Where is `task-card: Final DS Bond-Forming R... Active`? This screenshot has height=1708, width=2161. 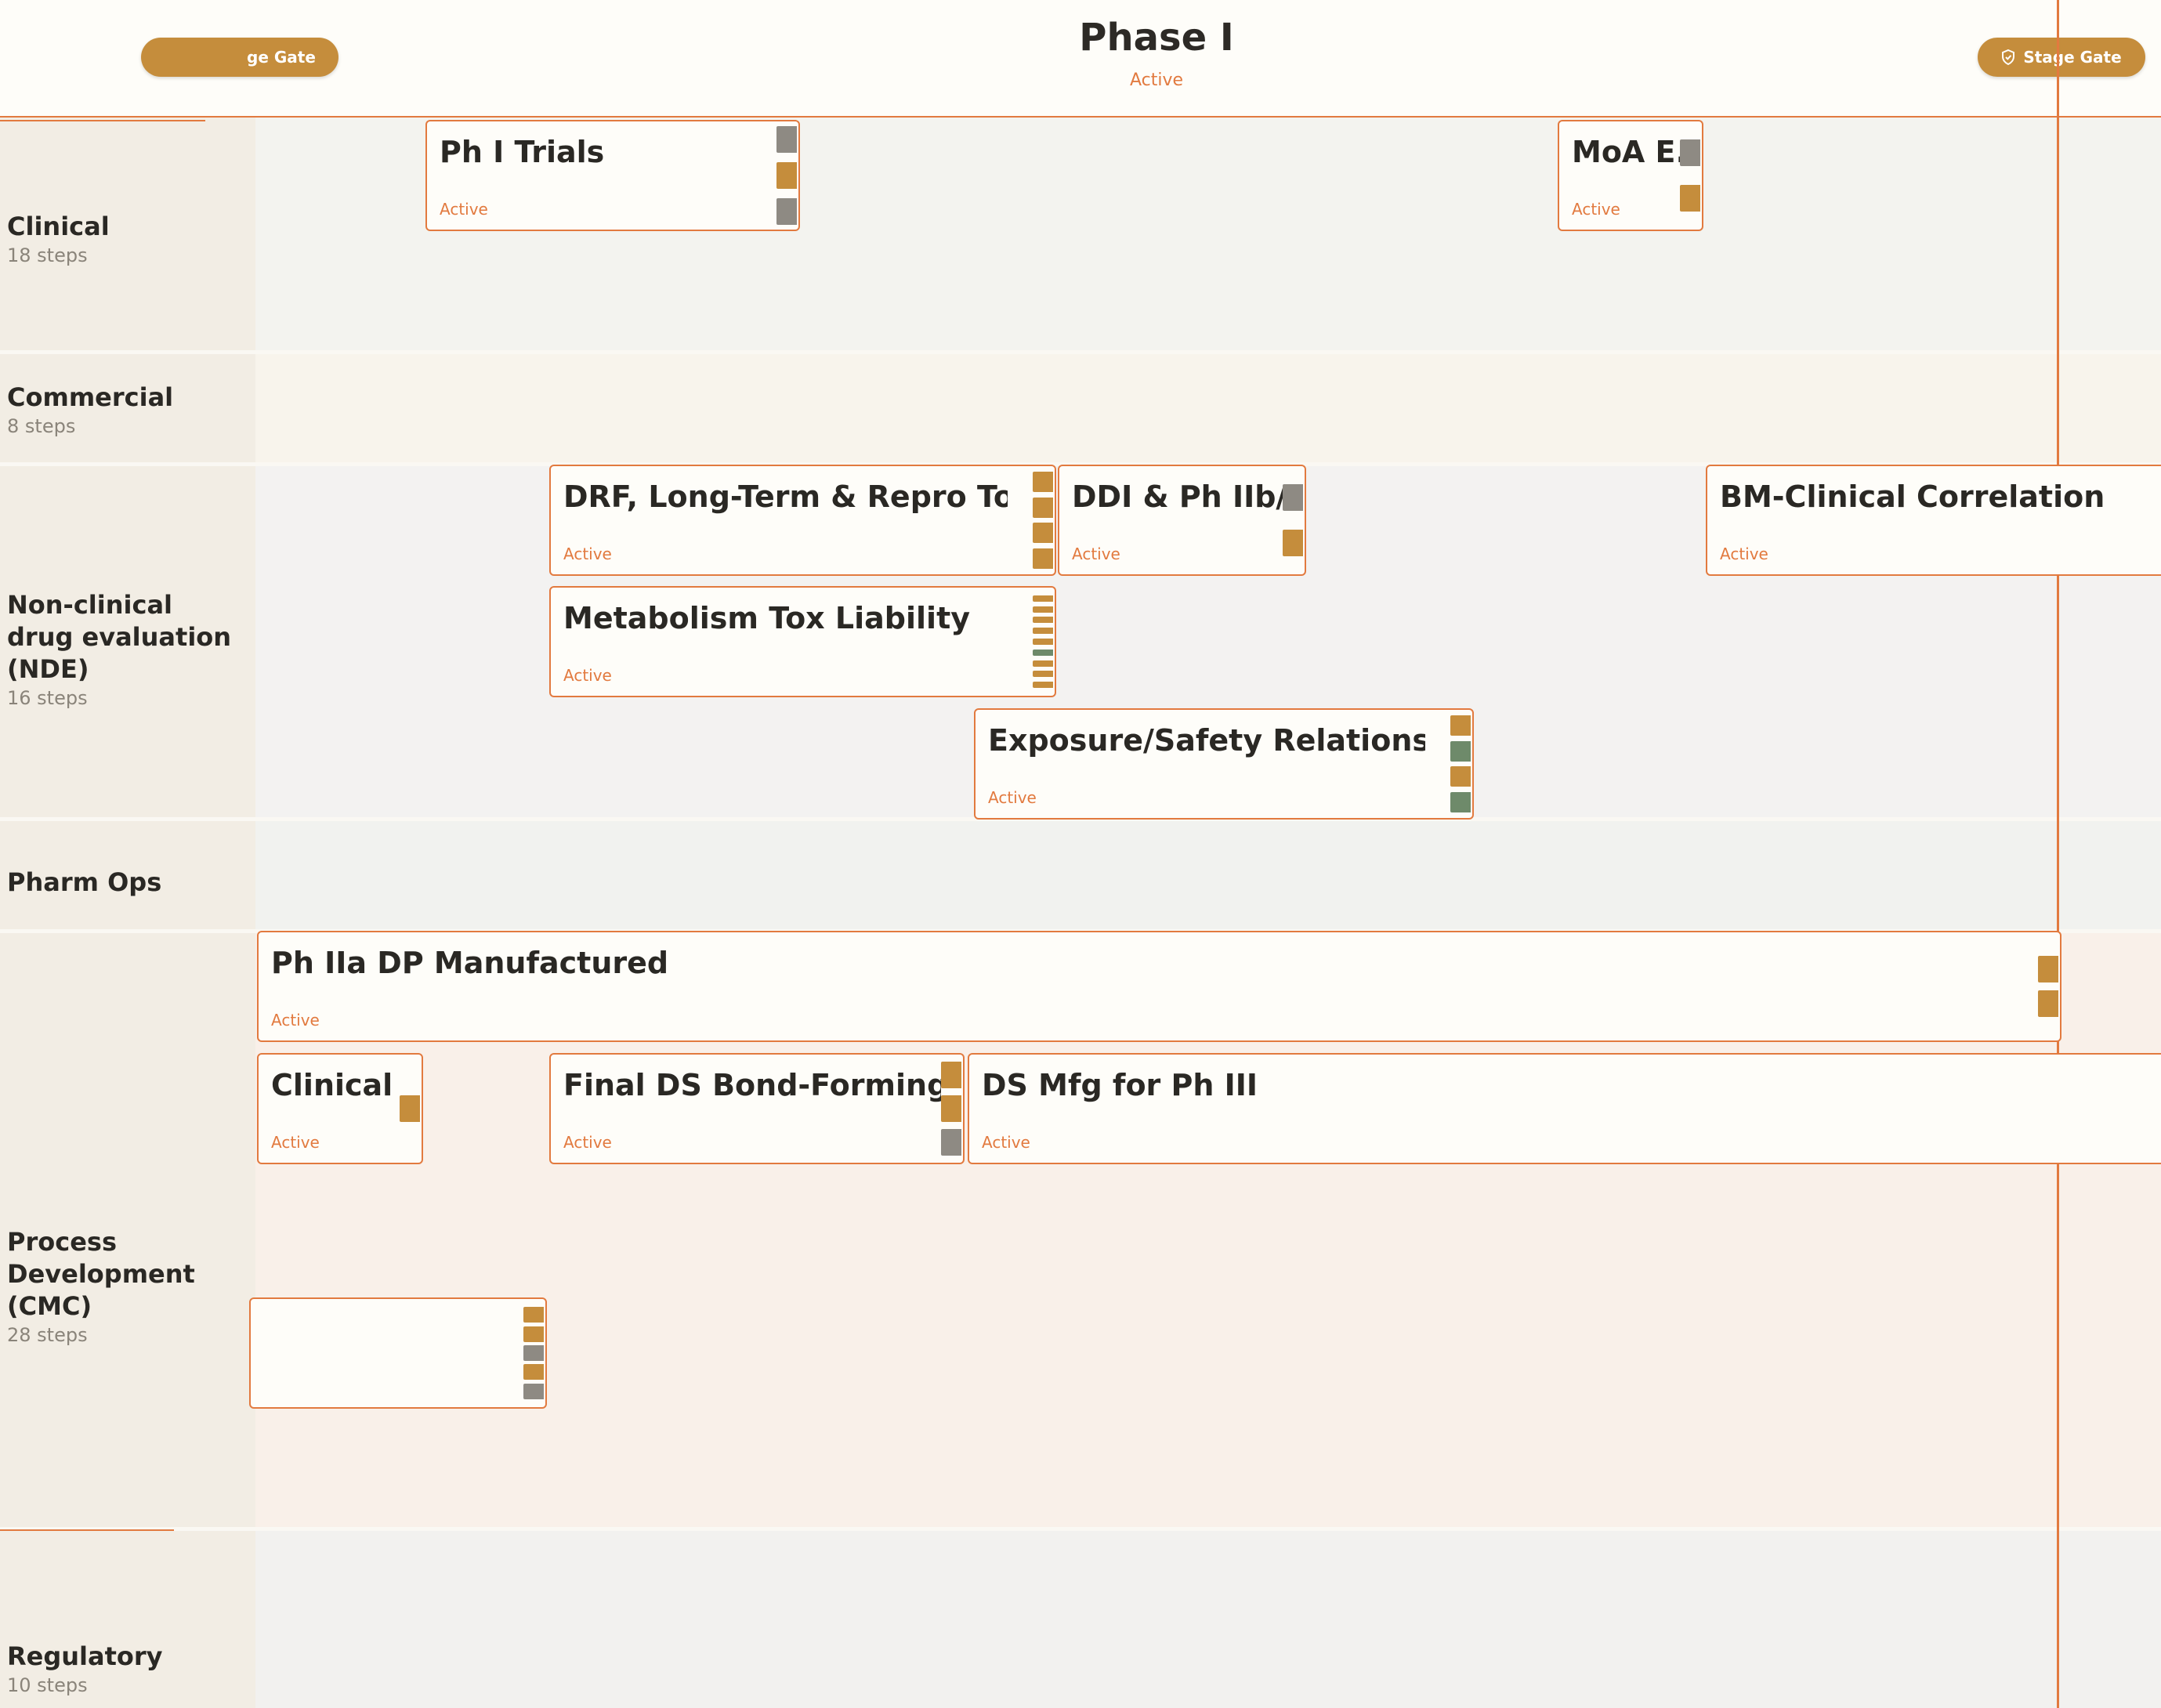
task-card: Final DS Bond-Forming R... Active is located at coordinates (757, 1108).